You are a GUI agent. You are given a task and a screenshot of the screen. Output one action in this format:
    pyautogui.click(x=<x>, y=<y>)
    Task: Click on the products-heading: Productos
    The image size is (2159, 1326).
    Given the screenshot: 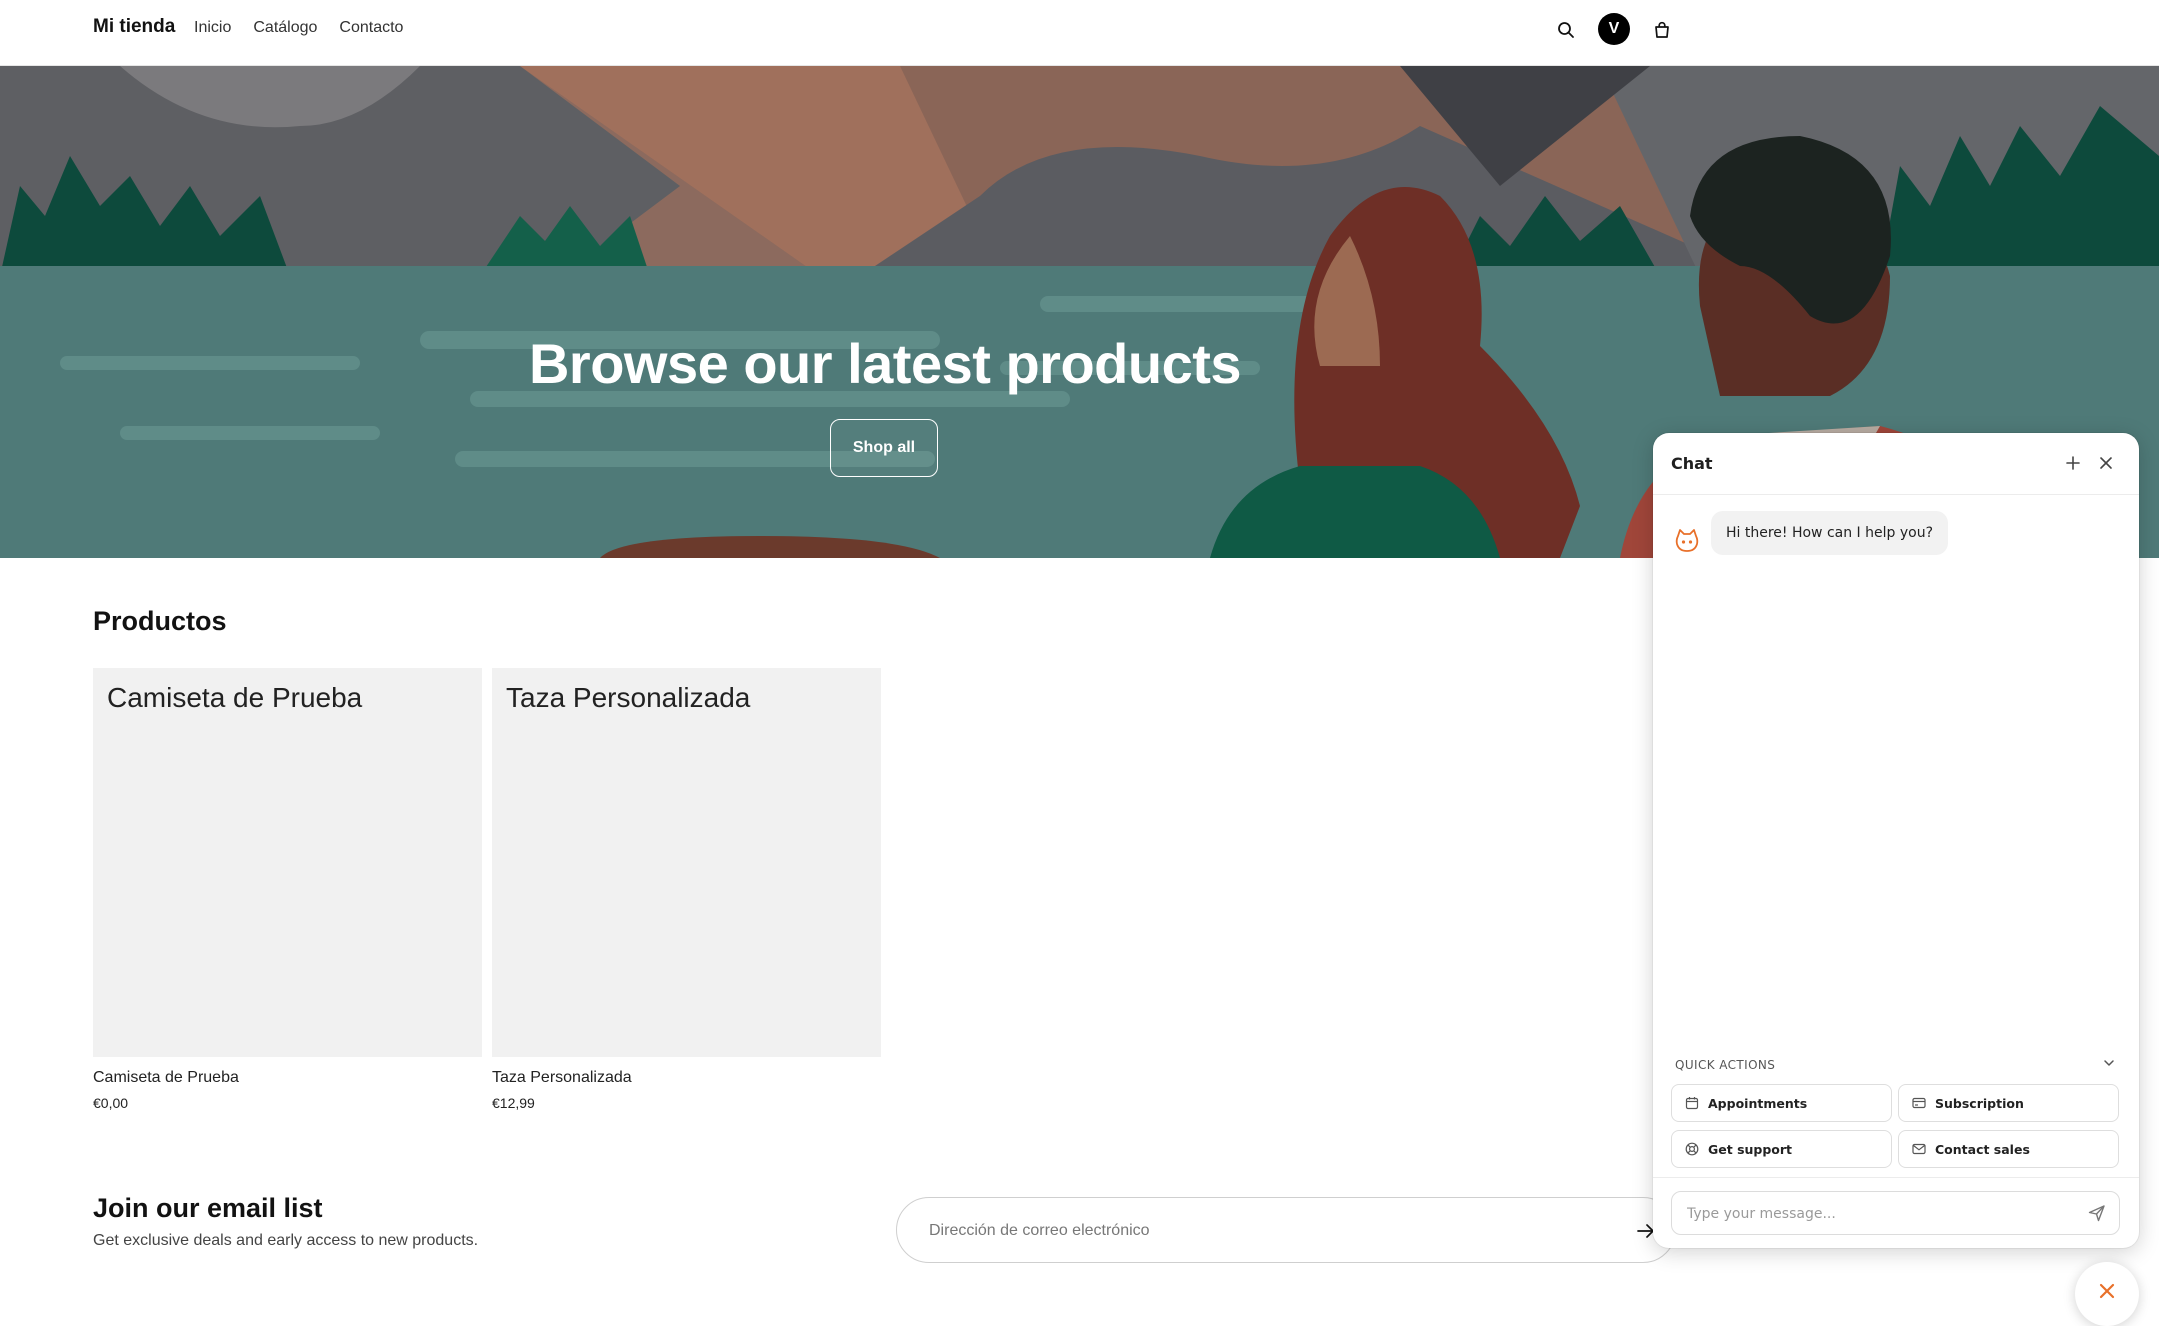 What is the action you would take?
    pyautogui.click(x=160, y=621)
    